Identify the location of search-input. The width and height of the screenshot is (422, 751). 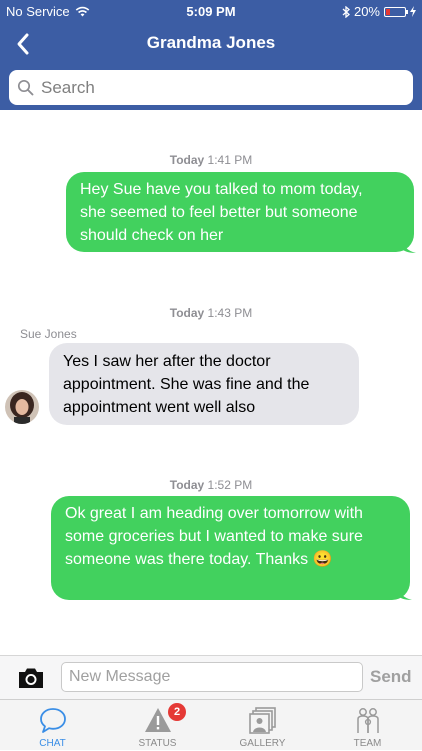
(221, 88).